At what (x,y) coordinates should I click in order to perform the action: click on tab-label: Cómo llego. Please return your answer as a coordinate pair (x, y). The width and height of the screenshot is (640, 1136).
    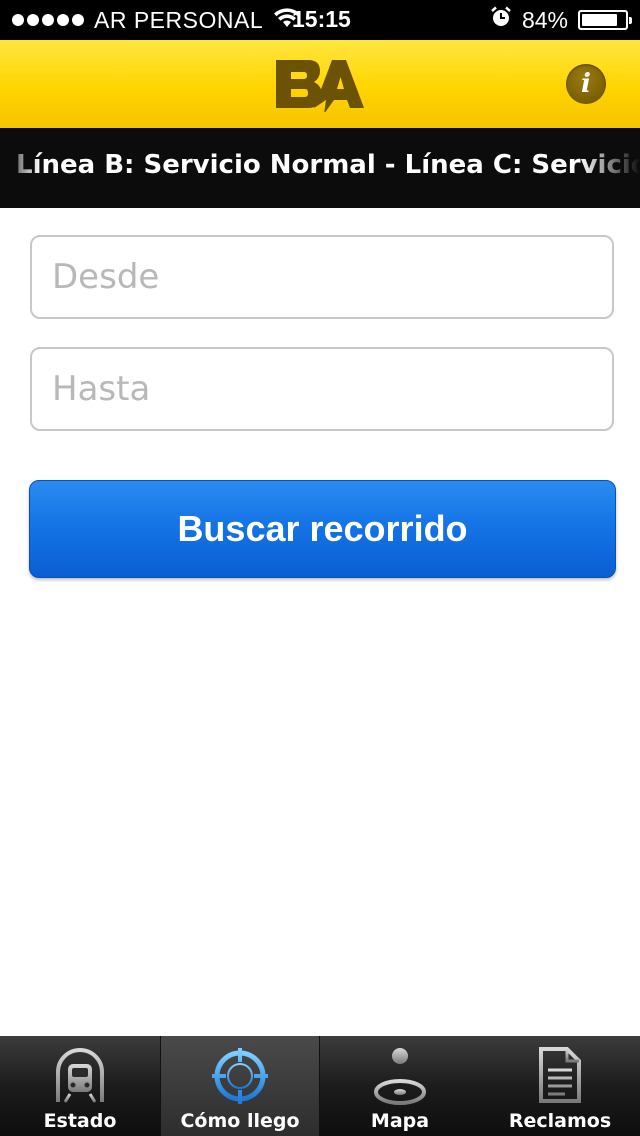
    Looking at the image, I should click on (240, 1121).